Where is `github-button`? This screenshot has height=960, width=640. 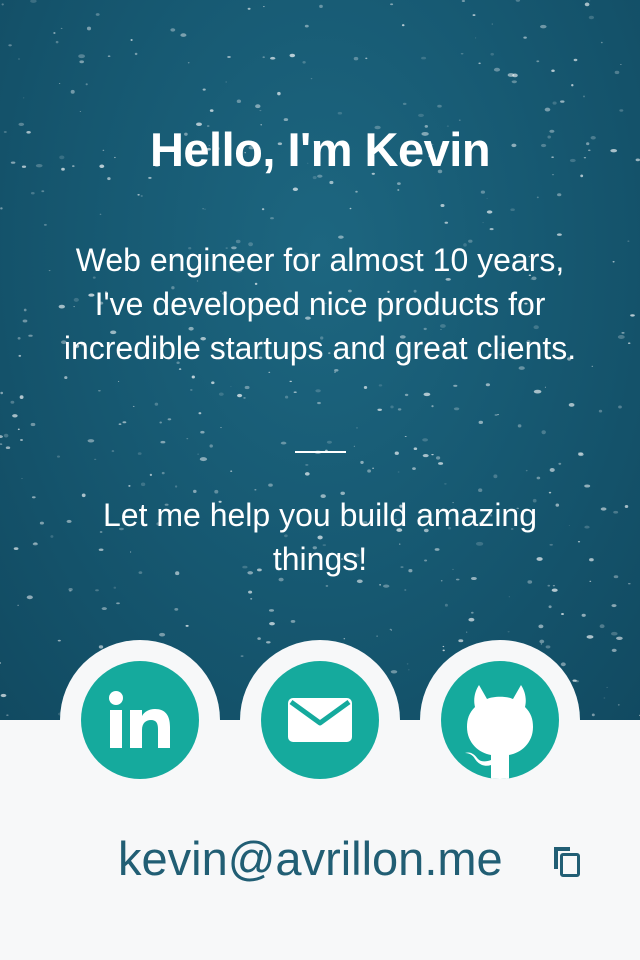
github-button is located at coordinates (500, 720).